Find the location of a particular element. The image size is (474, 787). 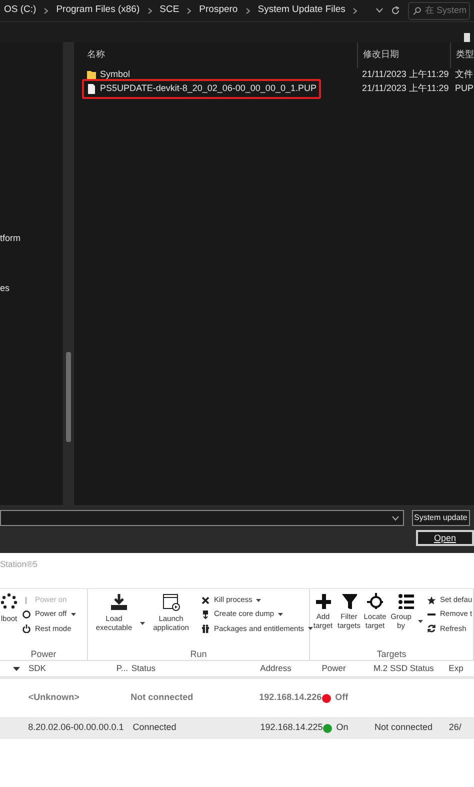

column-header: Power is located at coordinates (334, 668).